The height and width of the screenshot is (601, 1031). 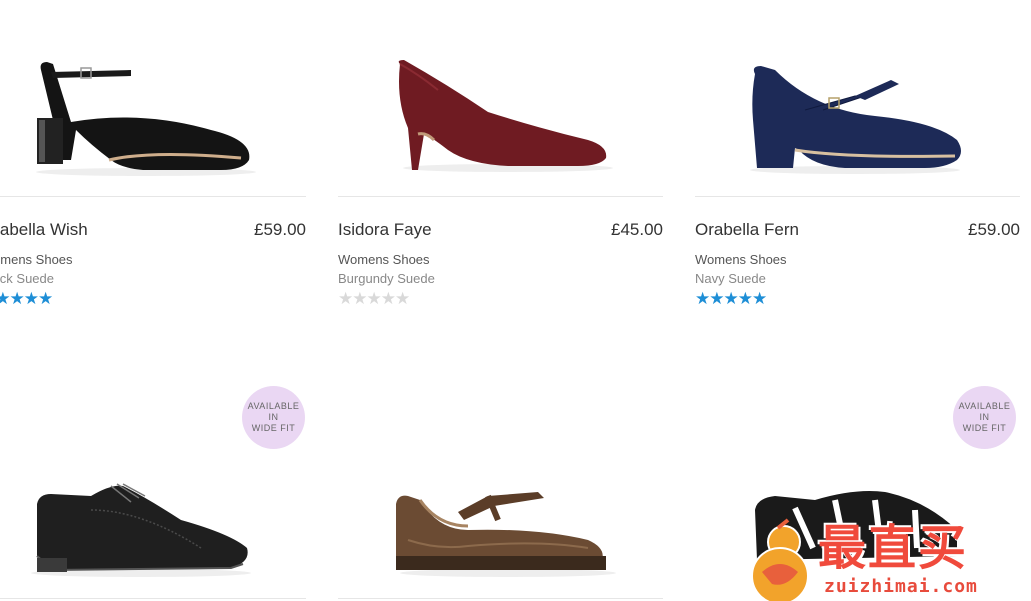 What do you see at coordinates (500, 490) in the screenshot?
I see `bronze-metallic-t-bar-shoe` at bounding box center [500, 490].